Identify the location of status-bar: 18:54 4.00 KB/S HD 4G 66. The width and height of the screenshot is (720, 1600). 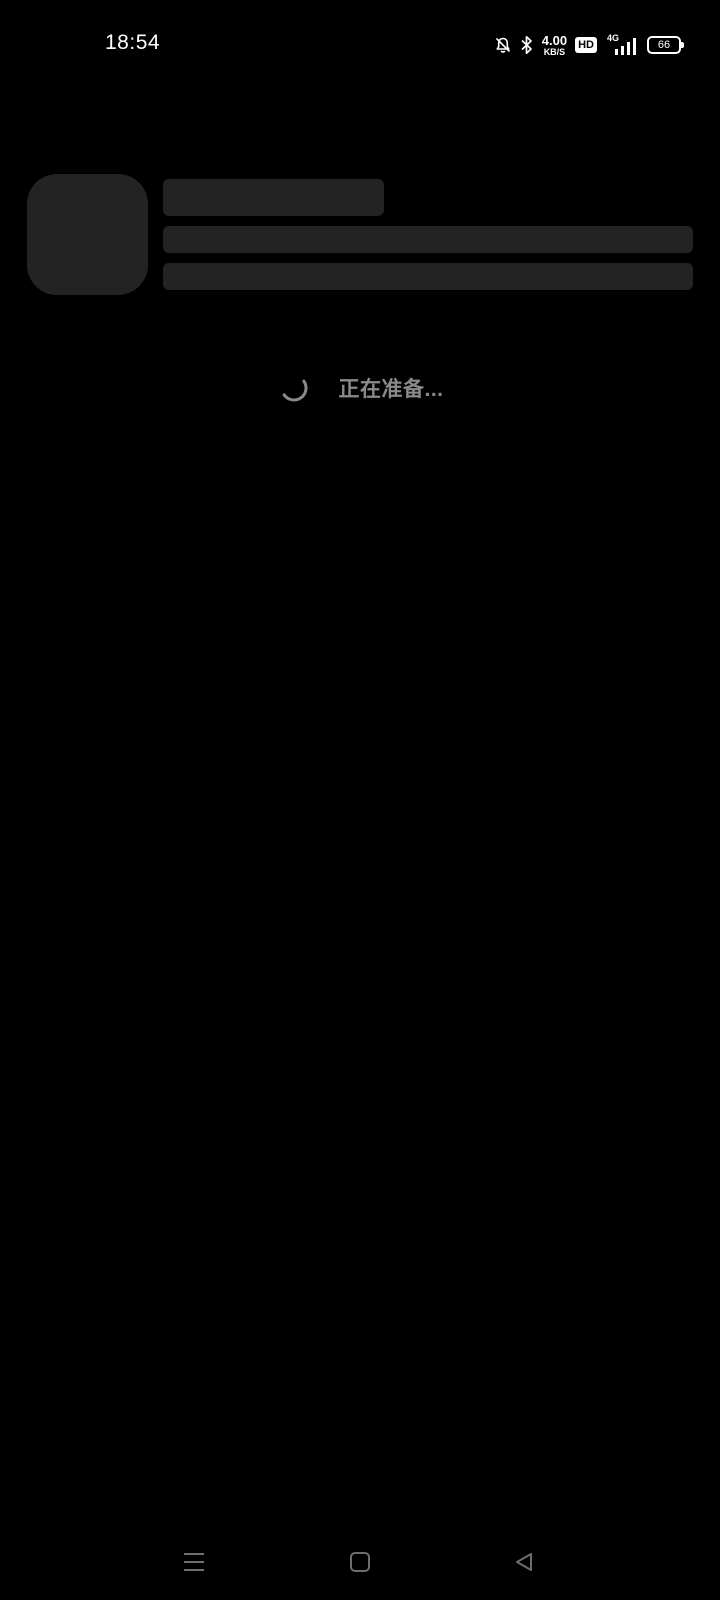
(360, 45).